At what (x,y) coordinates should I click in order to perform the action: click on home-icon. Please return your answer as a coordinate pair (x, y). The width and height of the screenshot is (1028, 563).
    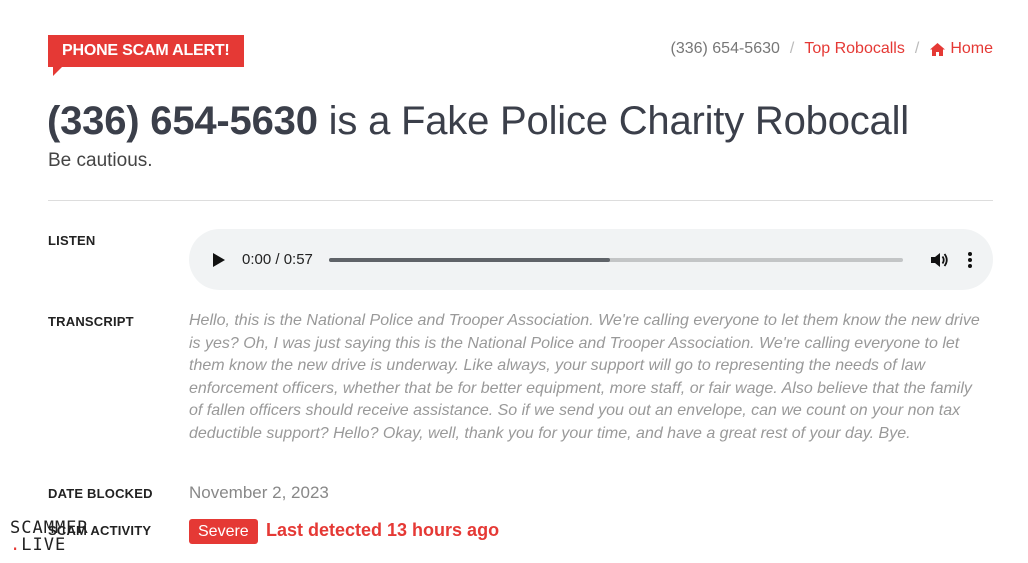
    Looking at the image, I should click on (938, 49).